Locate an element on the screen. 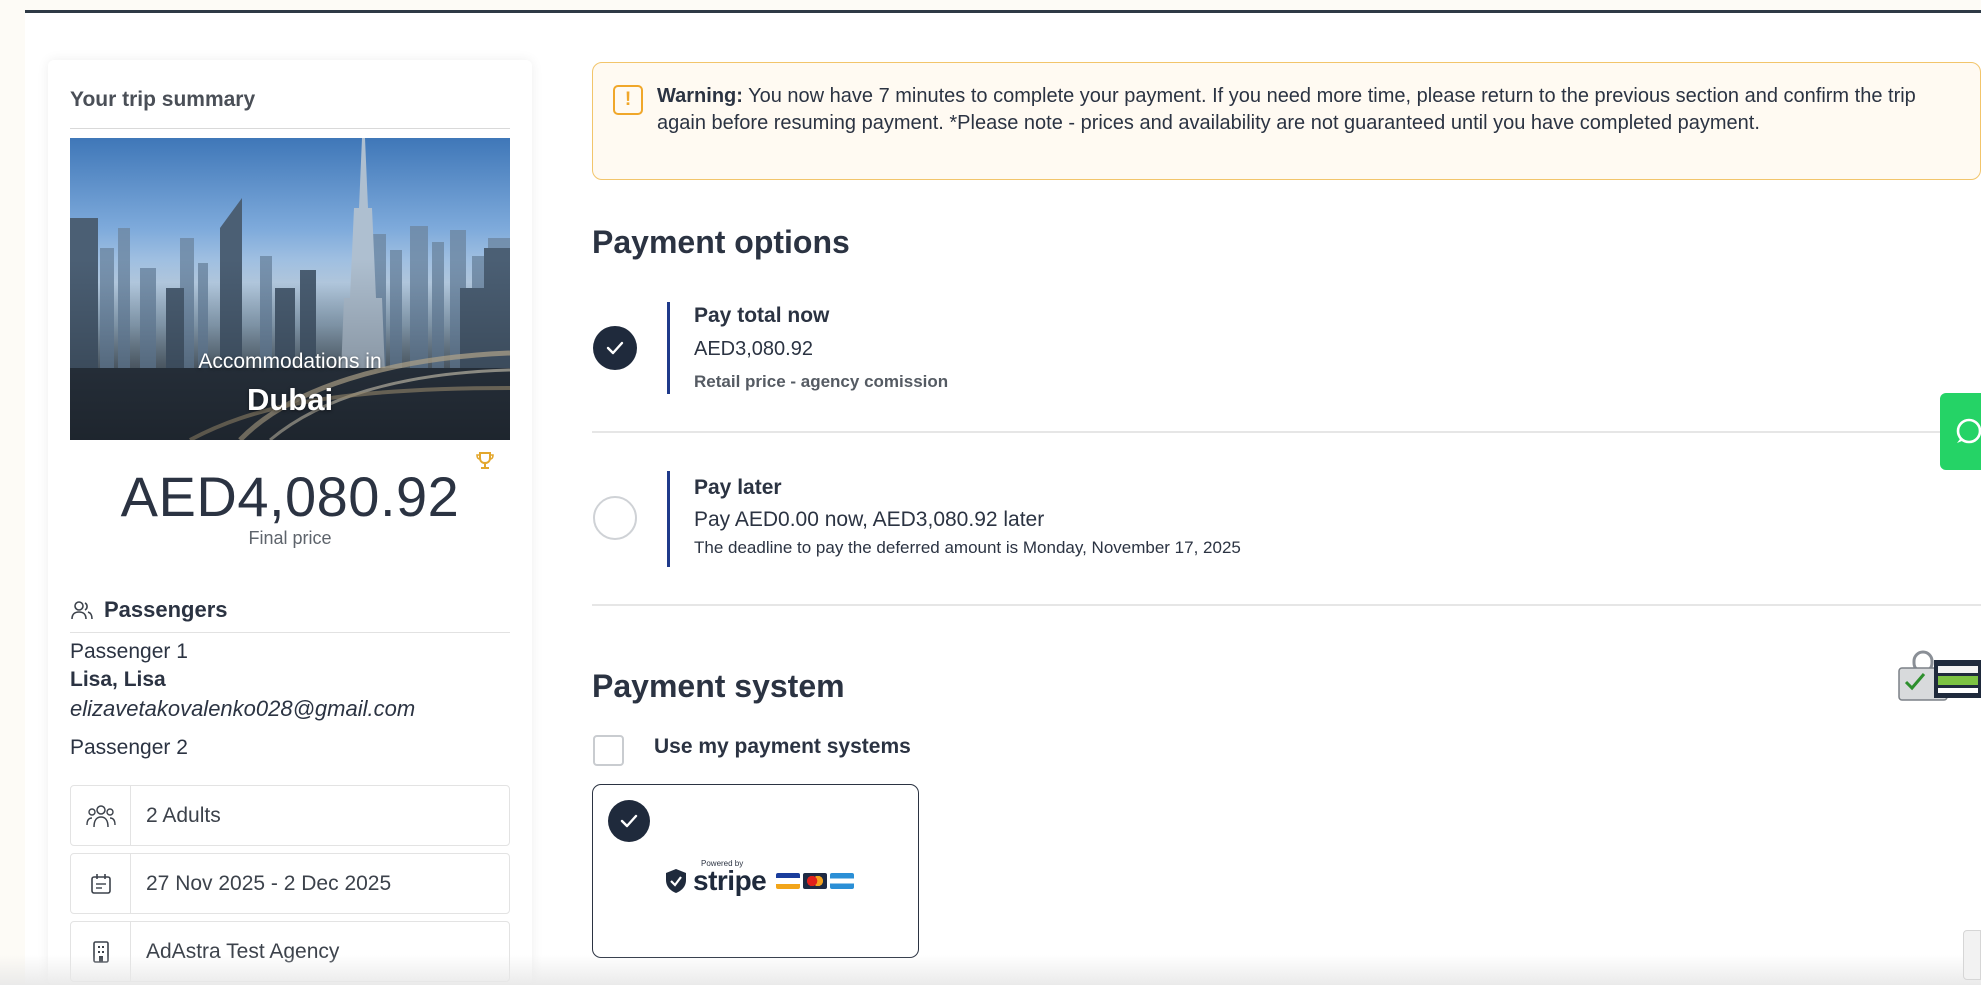 The width and height of the screenshot is (1981, 985). pay-later-title: Pay later is located at coordinates (738, 487).